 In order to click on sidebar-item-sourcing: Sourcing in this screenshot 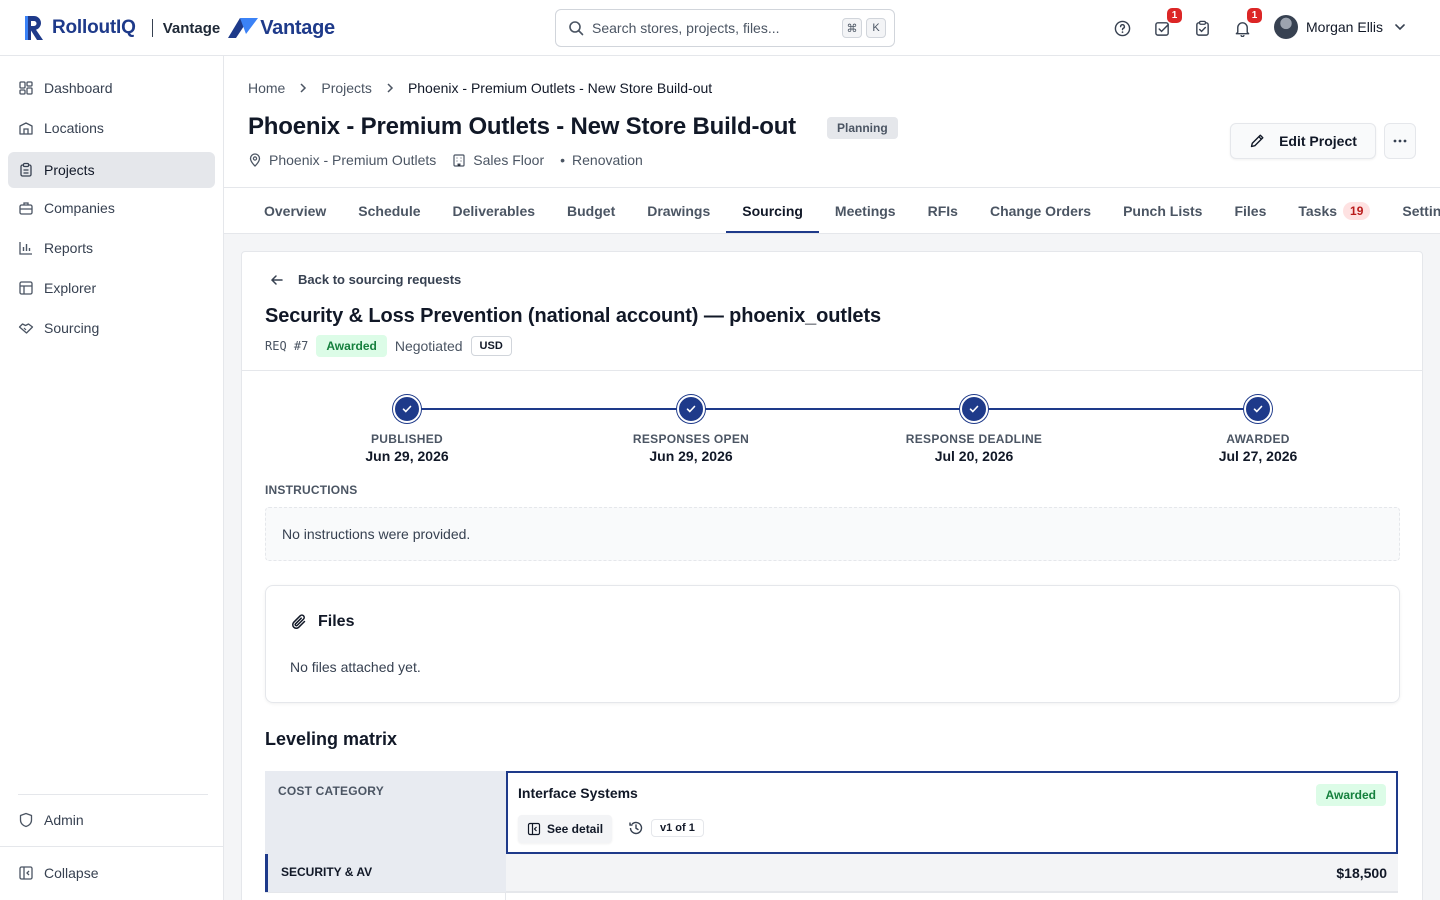, I will do `click(111, 328)`.